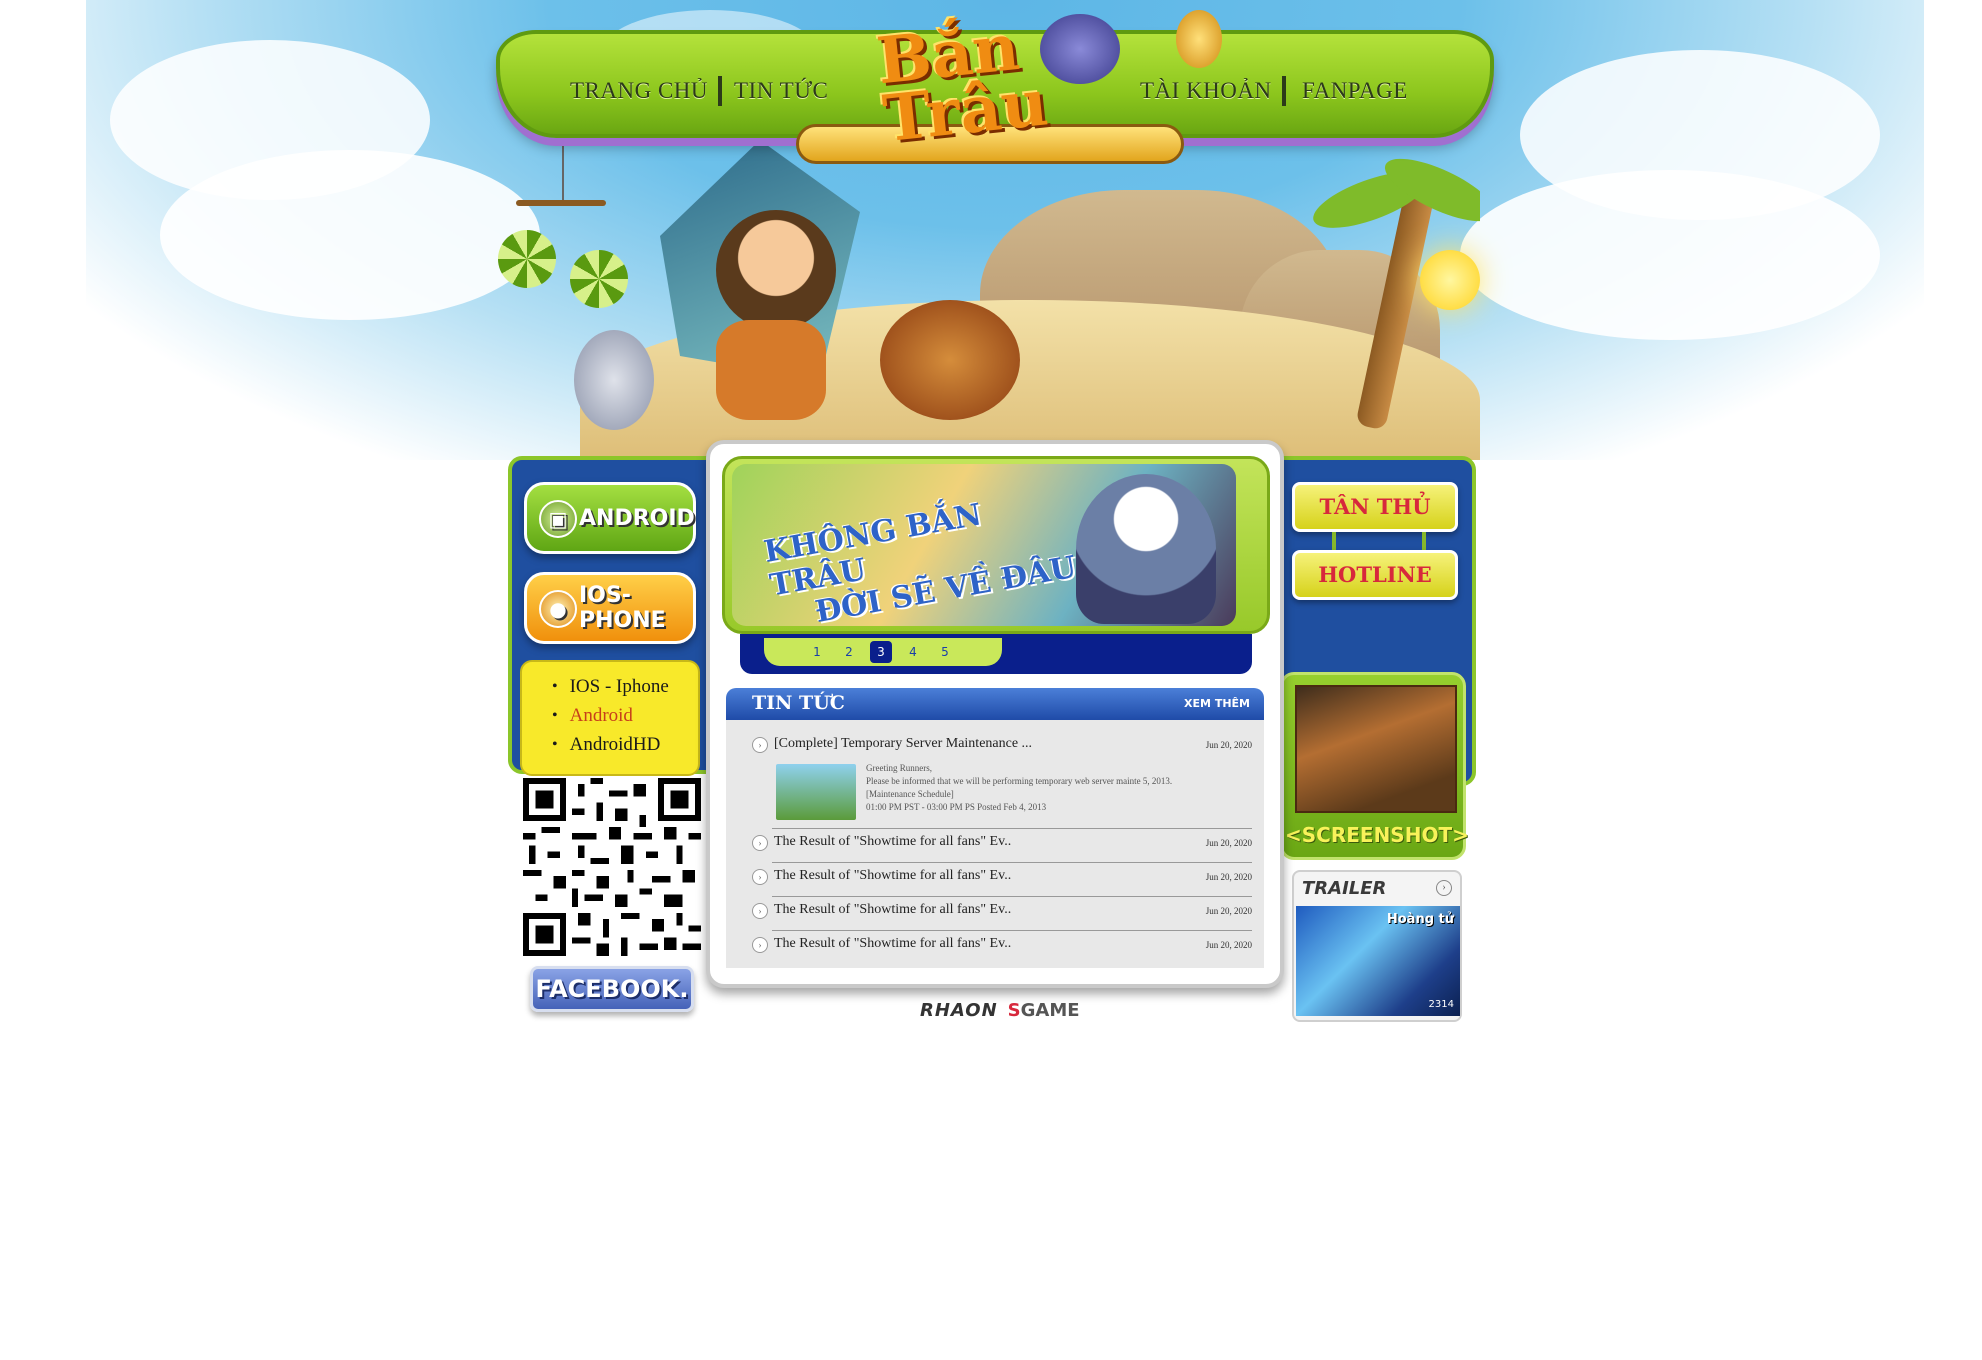 Image resolution: width=1982 pixels, height=1360 pixels. What do you see at coordinates (959, 1010) in the screenshot?
I see `rhaon-logo: RHAON` at bounding box center [959, 1010].